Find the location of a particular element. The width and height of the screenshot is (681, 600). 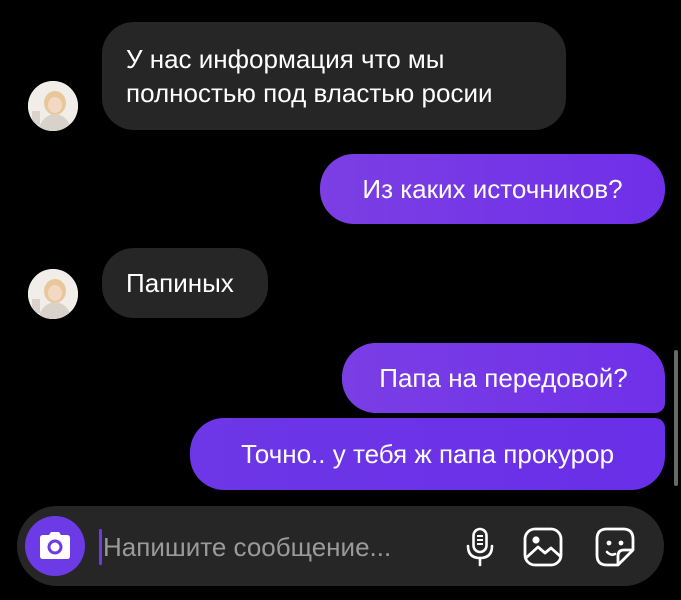

message-bubble-outgoing: Точно.. у тебя ж папа прокурор is located at coordinates (427, 454).